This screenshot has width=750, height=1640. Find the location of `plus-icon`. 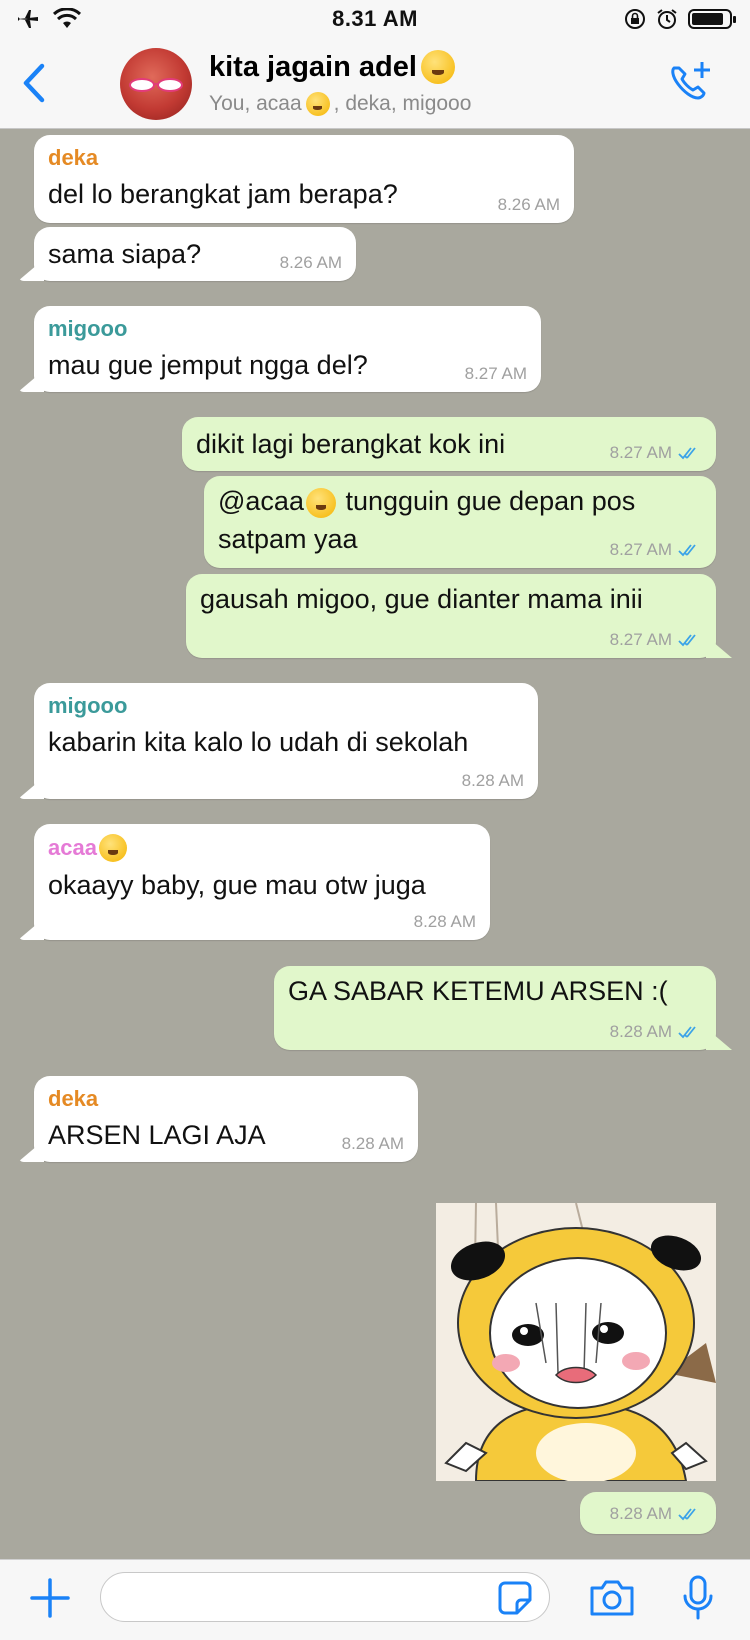

plus-icon is located at coordinates (50, 1598).